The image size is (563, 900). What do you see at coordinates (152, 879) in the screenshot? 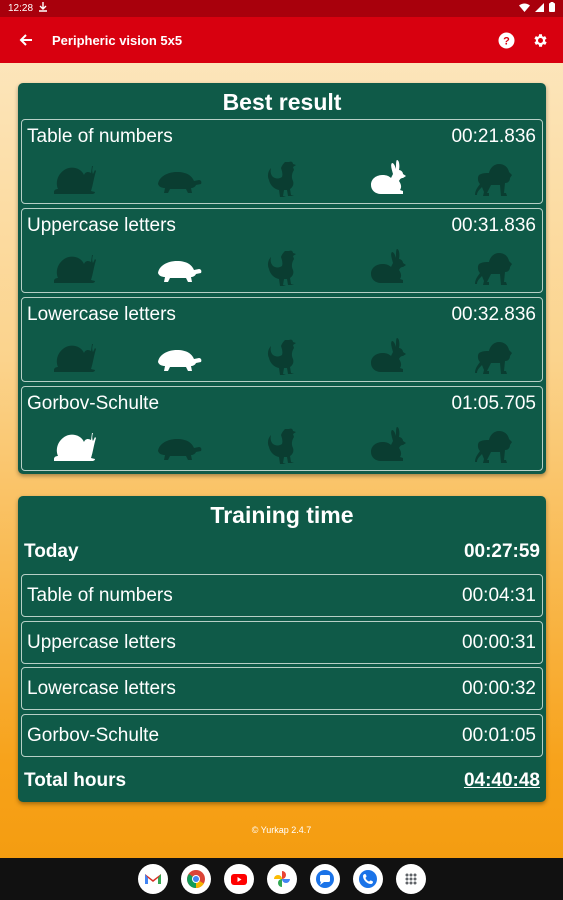
I see `gmail-icon` at bounding box center [152, 879].